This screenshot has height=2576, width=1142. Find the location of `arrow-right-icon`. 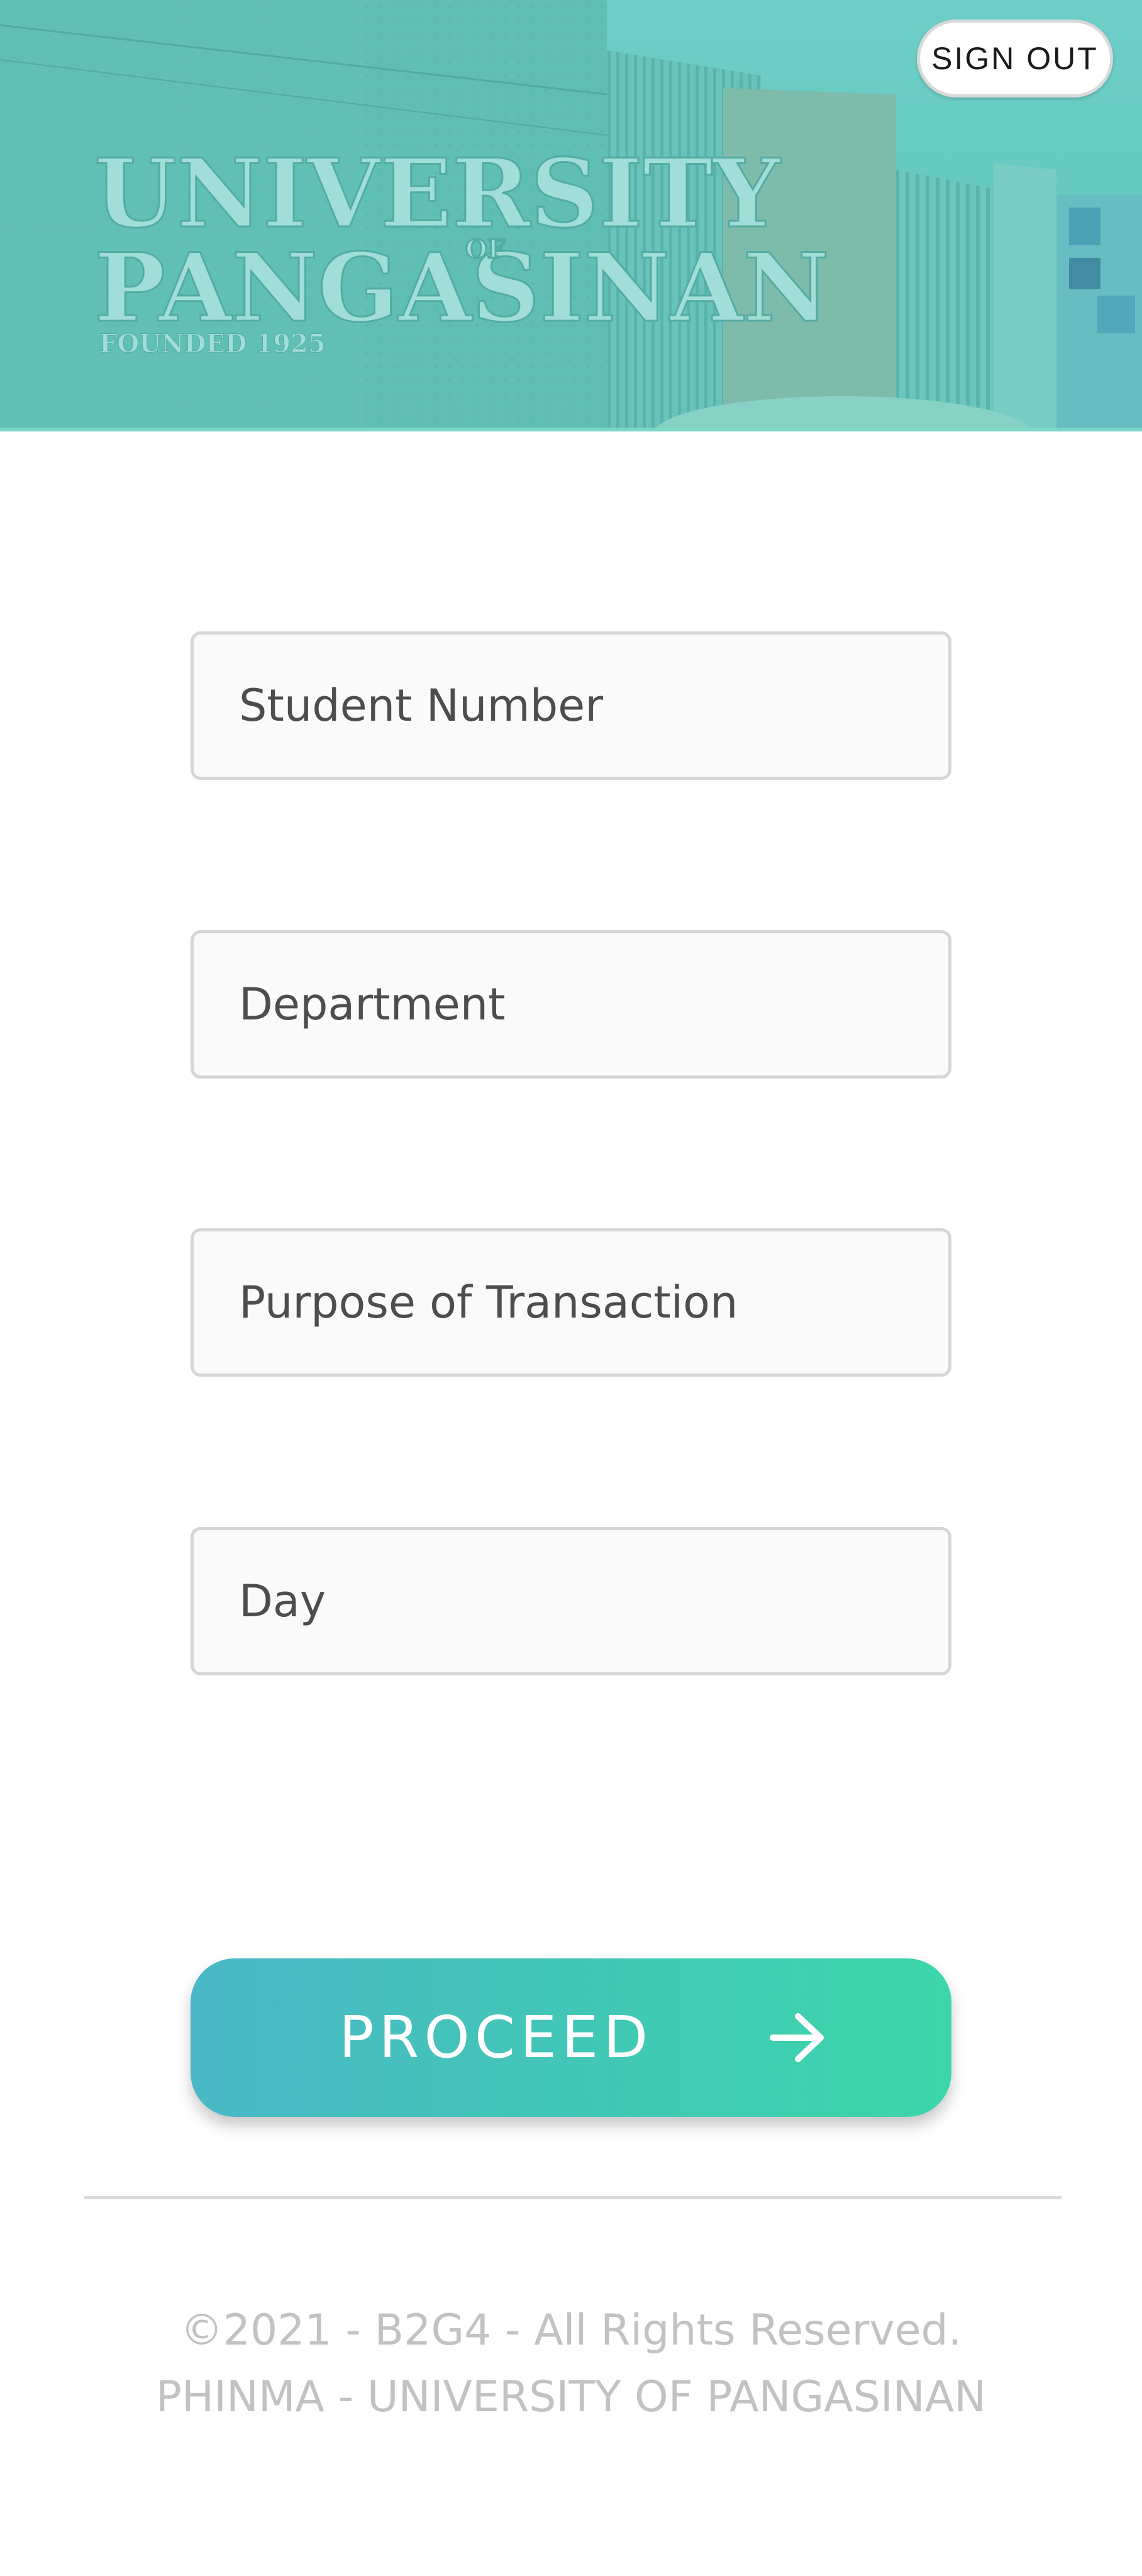

arrow-right-icon is located at coordinates (797, 2037).